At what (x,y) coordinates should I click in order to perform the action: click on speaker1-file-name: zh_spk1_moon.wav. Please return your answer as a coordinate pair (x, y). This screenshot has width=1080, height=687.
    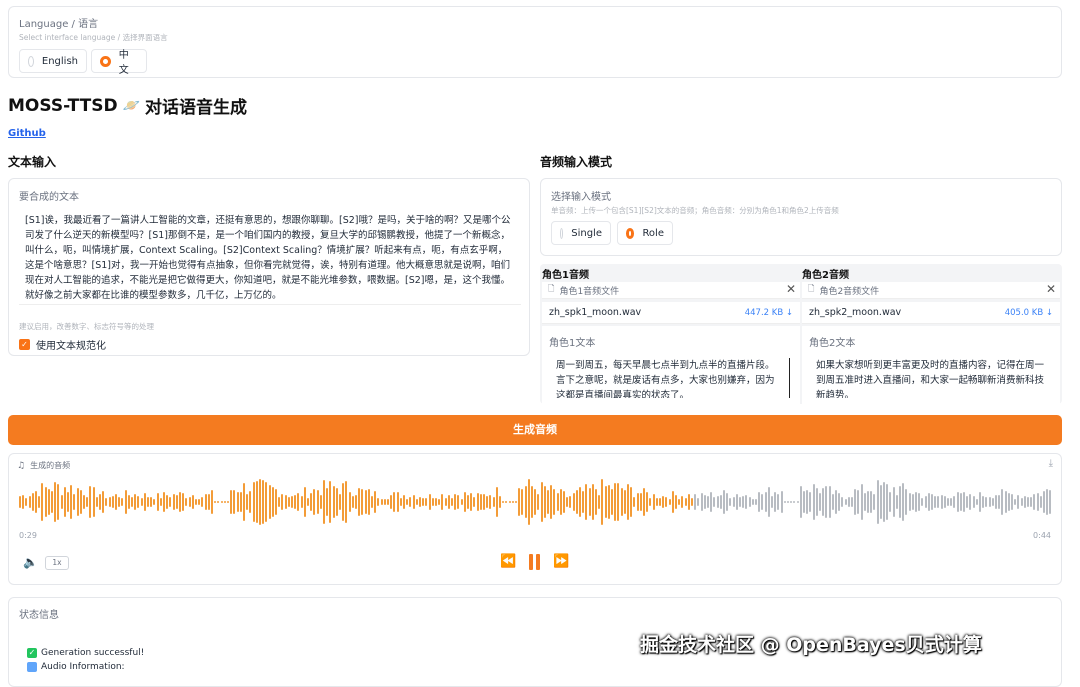
    Looking at the image, I should click on (595, 312).